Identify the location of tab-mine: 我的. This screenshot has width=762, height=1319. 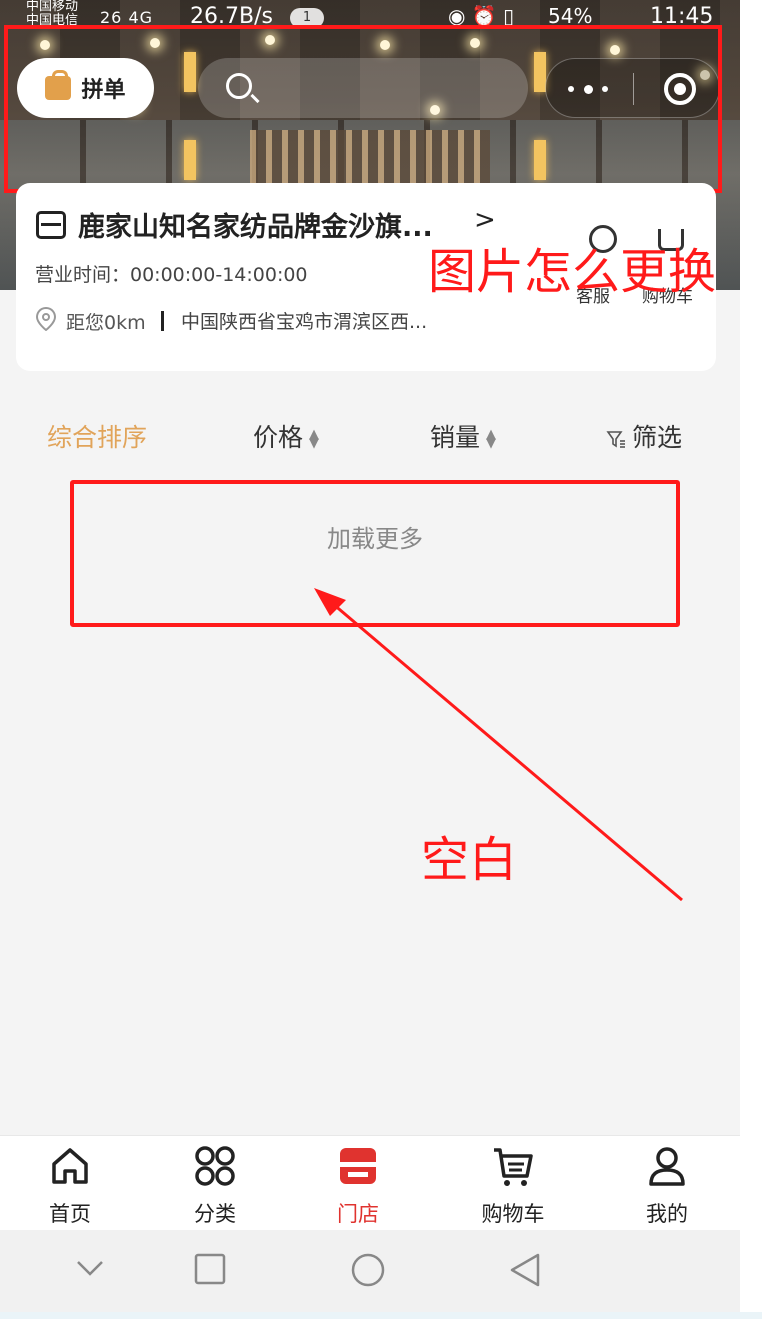
(667, 1186).